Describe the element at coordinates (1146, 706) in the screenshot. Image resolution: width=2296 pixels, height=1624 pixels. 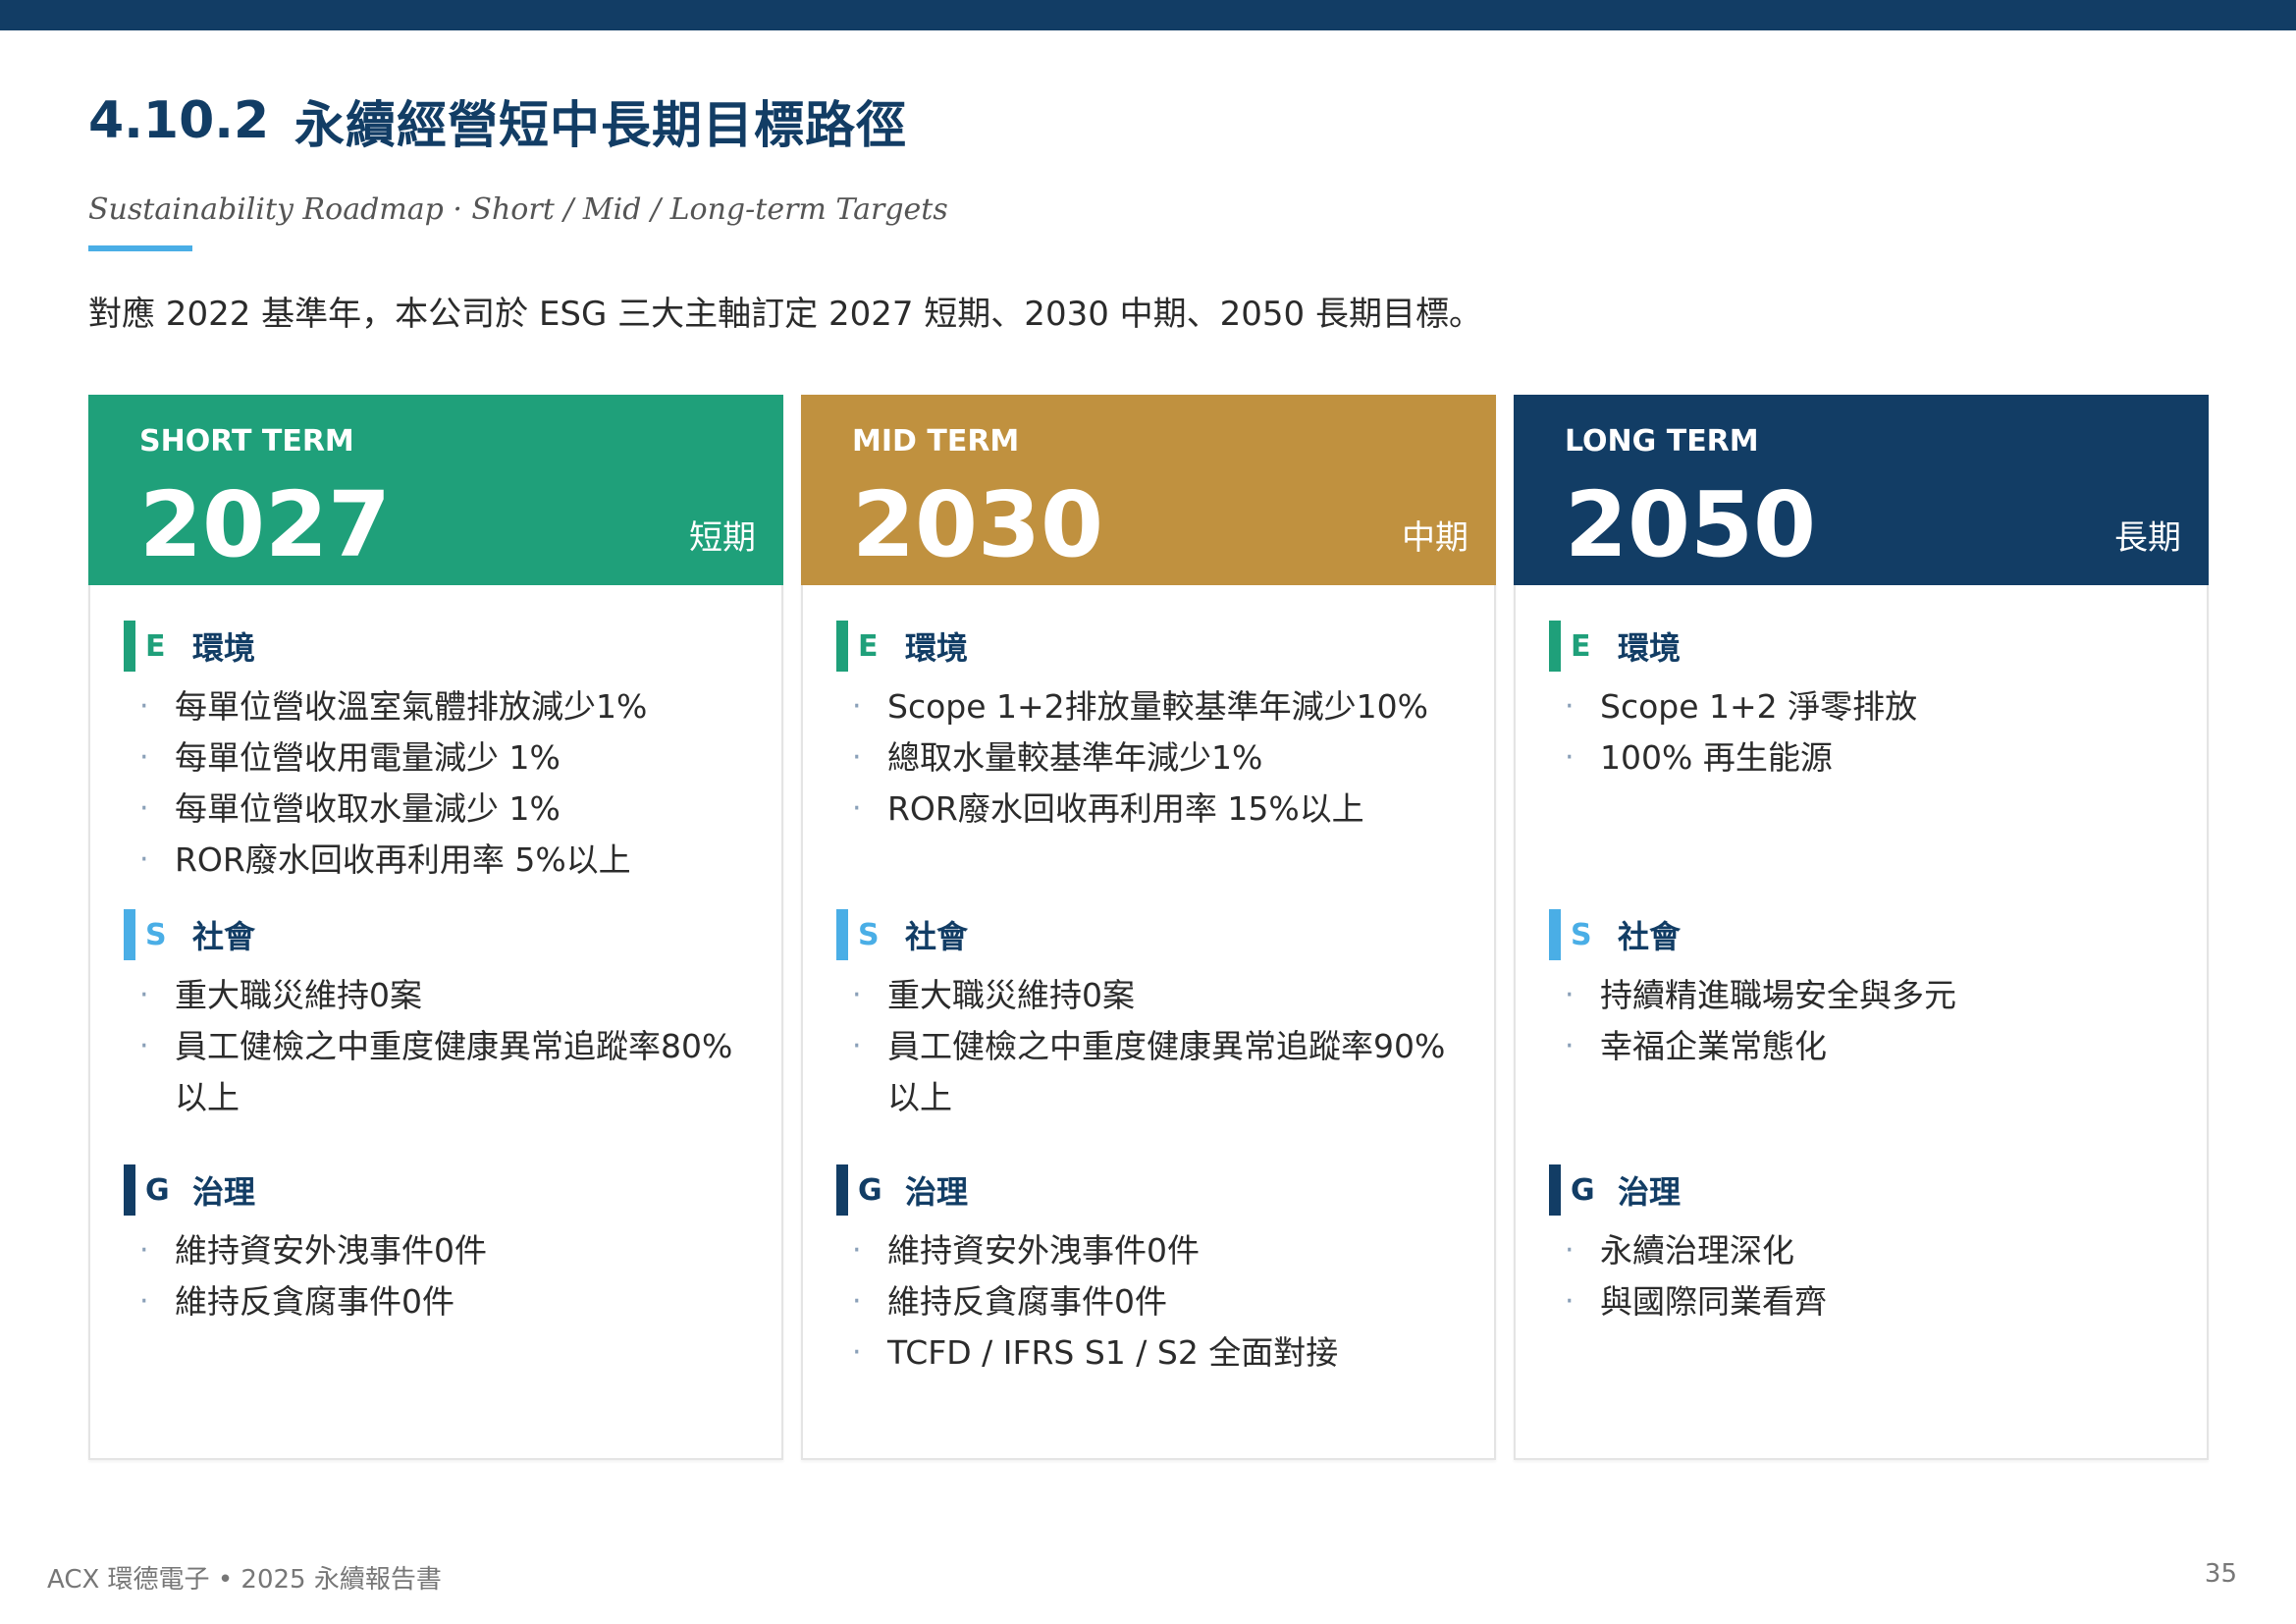
I see `list-item: · Scope 1+2排放量較基準年減少10%` at that location.